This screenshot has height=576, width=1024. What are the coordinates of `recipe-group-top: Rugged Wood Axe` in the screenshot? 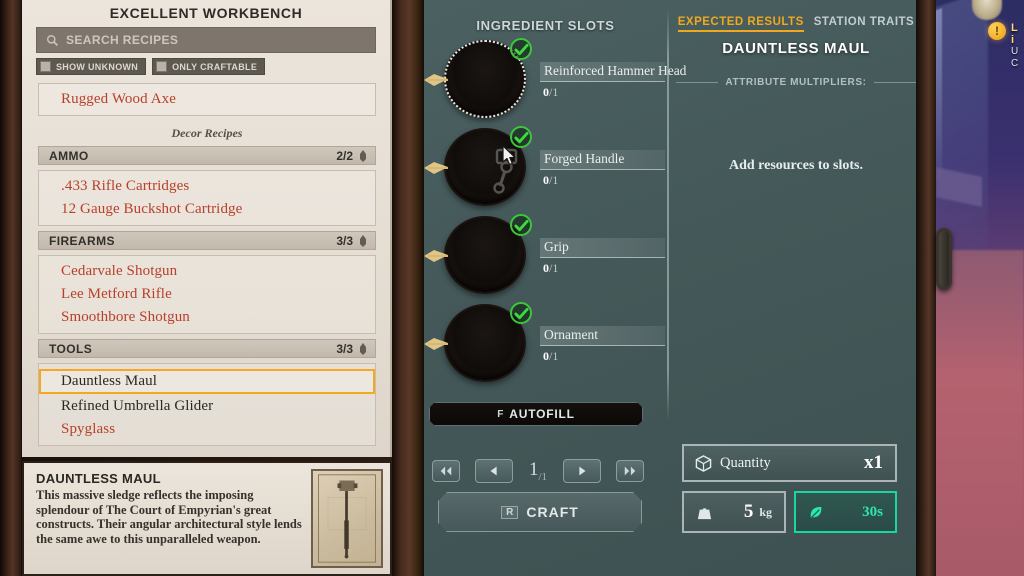 It's located at (207, 99).